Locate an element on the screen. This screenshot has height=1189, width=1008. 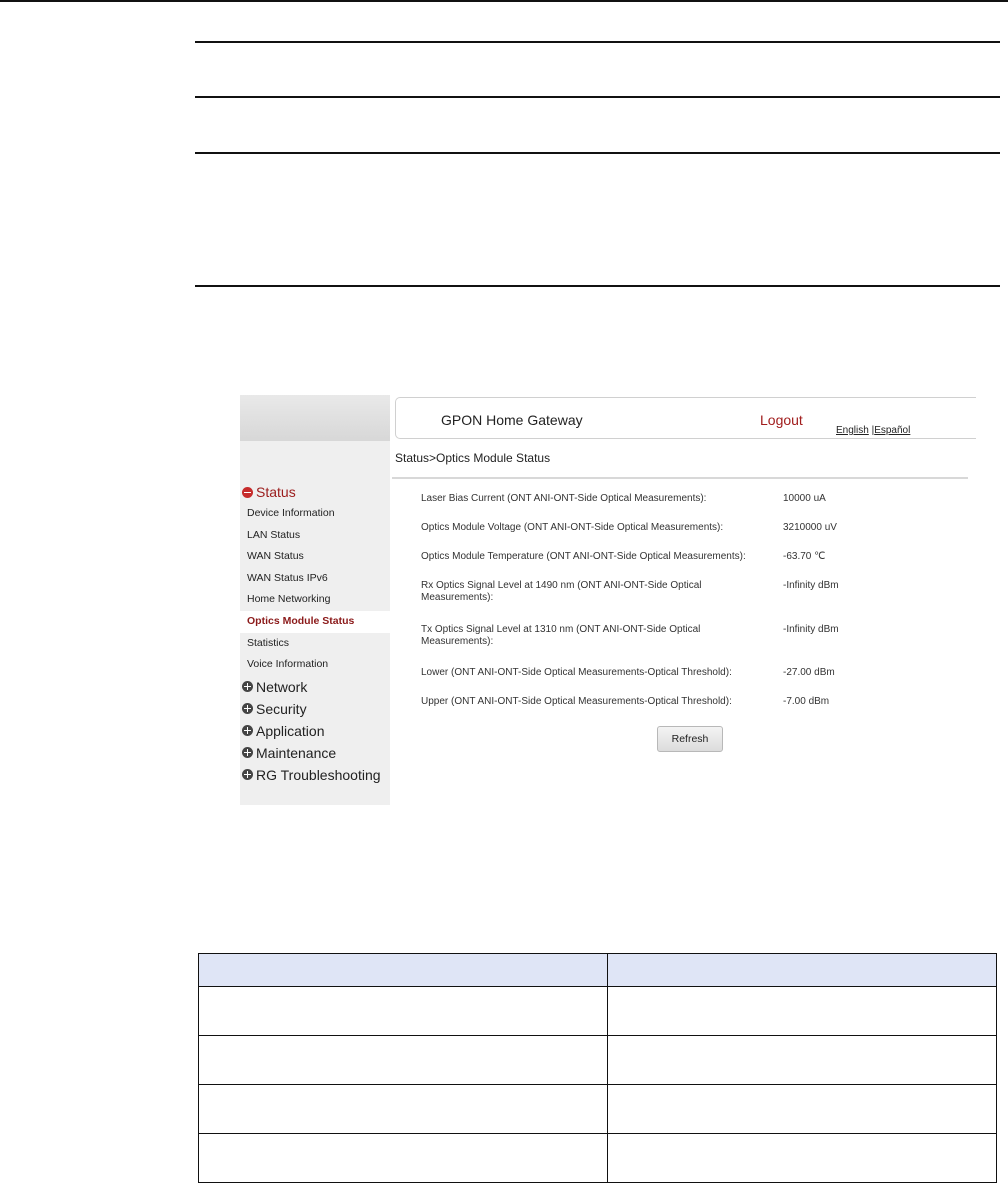
nav-group-application: Application is located at coordinates (315, 731).